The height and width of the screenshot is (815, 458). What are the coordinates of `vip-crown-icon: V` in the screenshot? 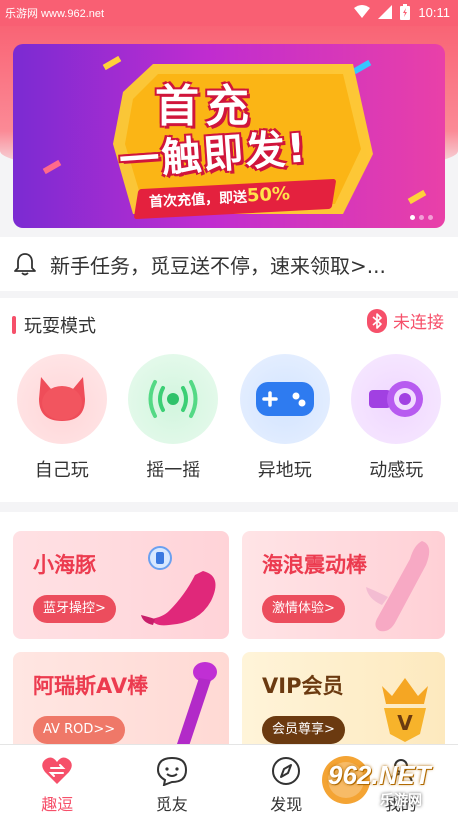 It's located at (405, 710).